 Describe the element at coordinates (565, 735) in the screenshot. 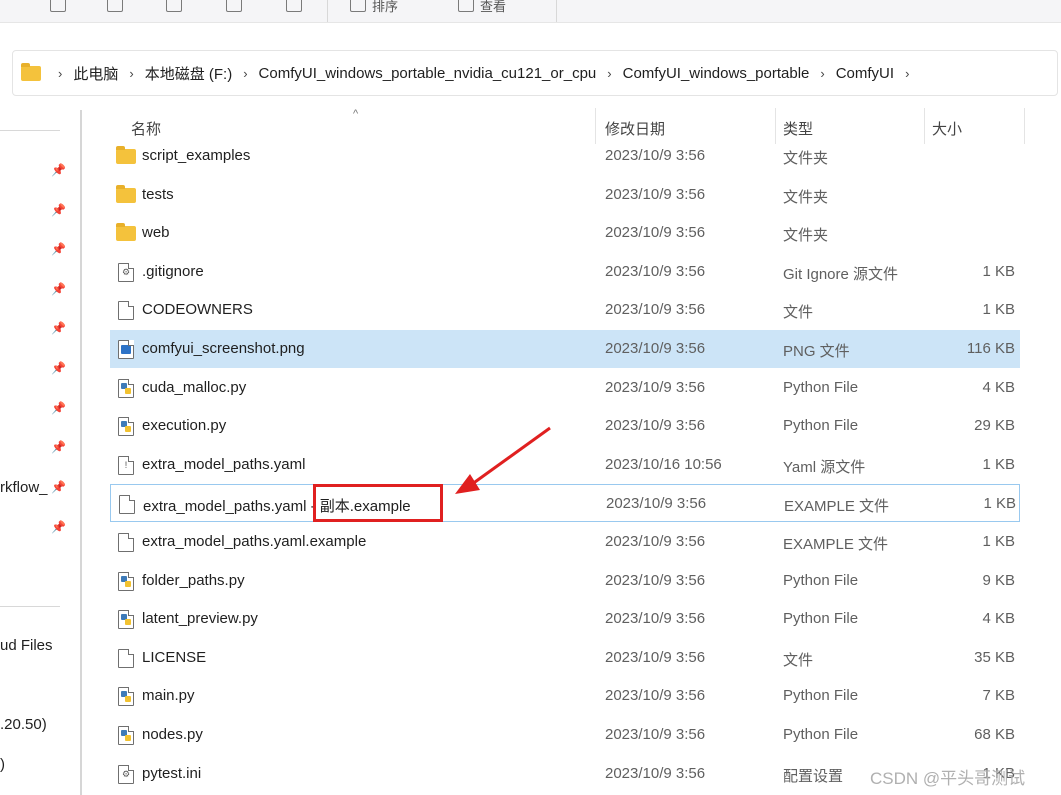

I see `file-row: nodes.py 2023/10/9 3:56 Python File 68 KB` at that location.